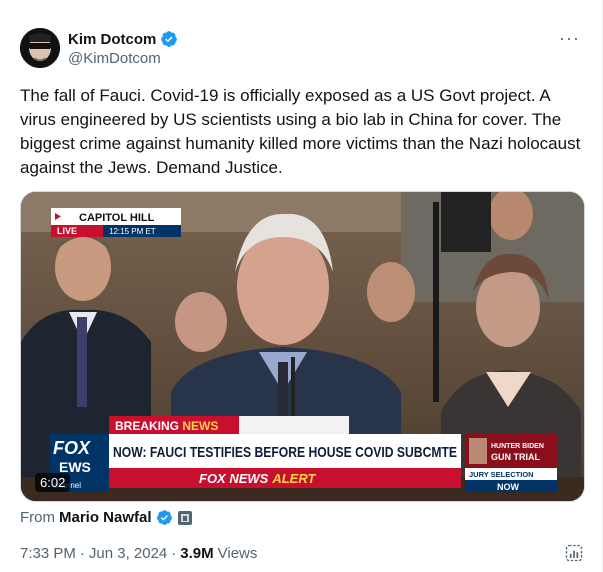  I want to click on author-name-row: Kim Dotcom, so click(123, 39).